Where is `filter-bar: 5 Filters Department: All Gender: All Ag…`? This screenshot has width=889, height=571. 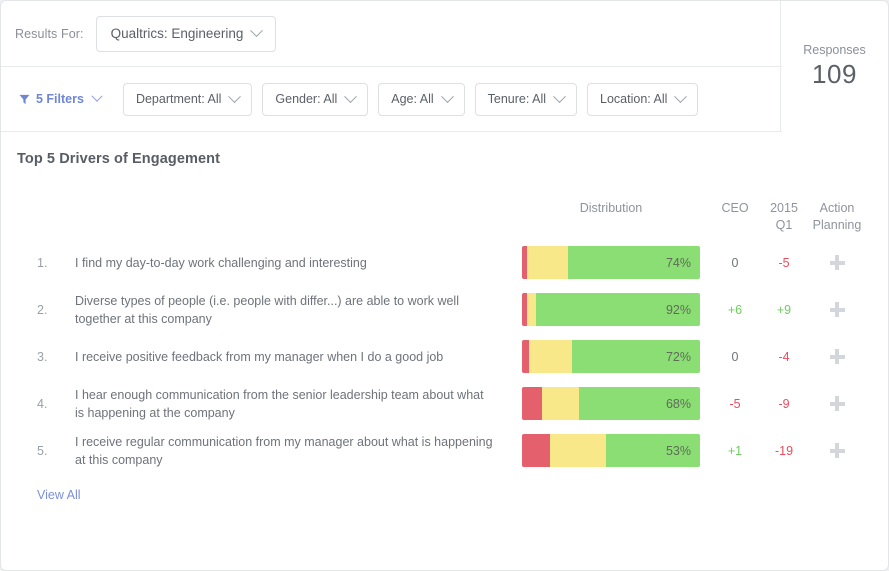
filter-bar: 5 Filters Department: All Gender: All Ag… is located at coordinates (391, 99).